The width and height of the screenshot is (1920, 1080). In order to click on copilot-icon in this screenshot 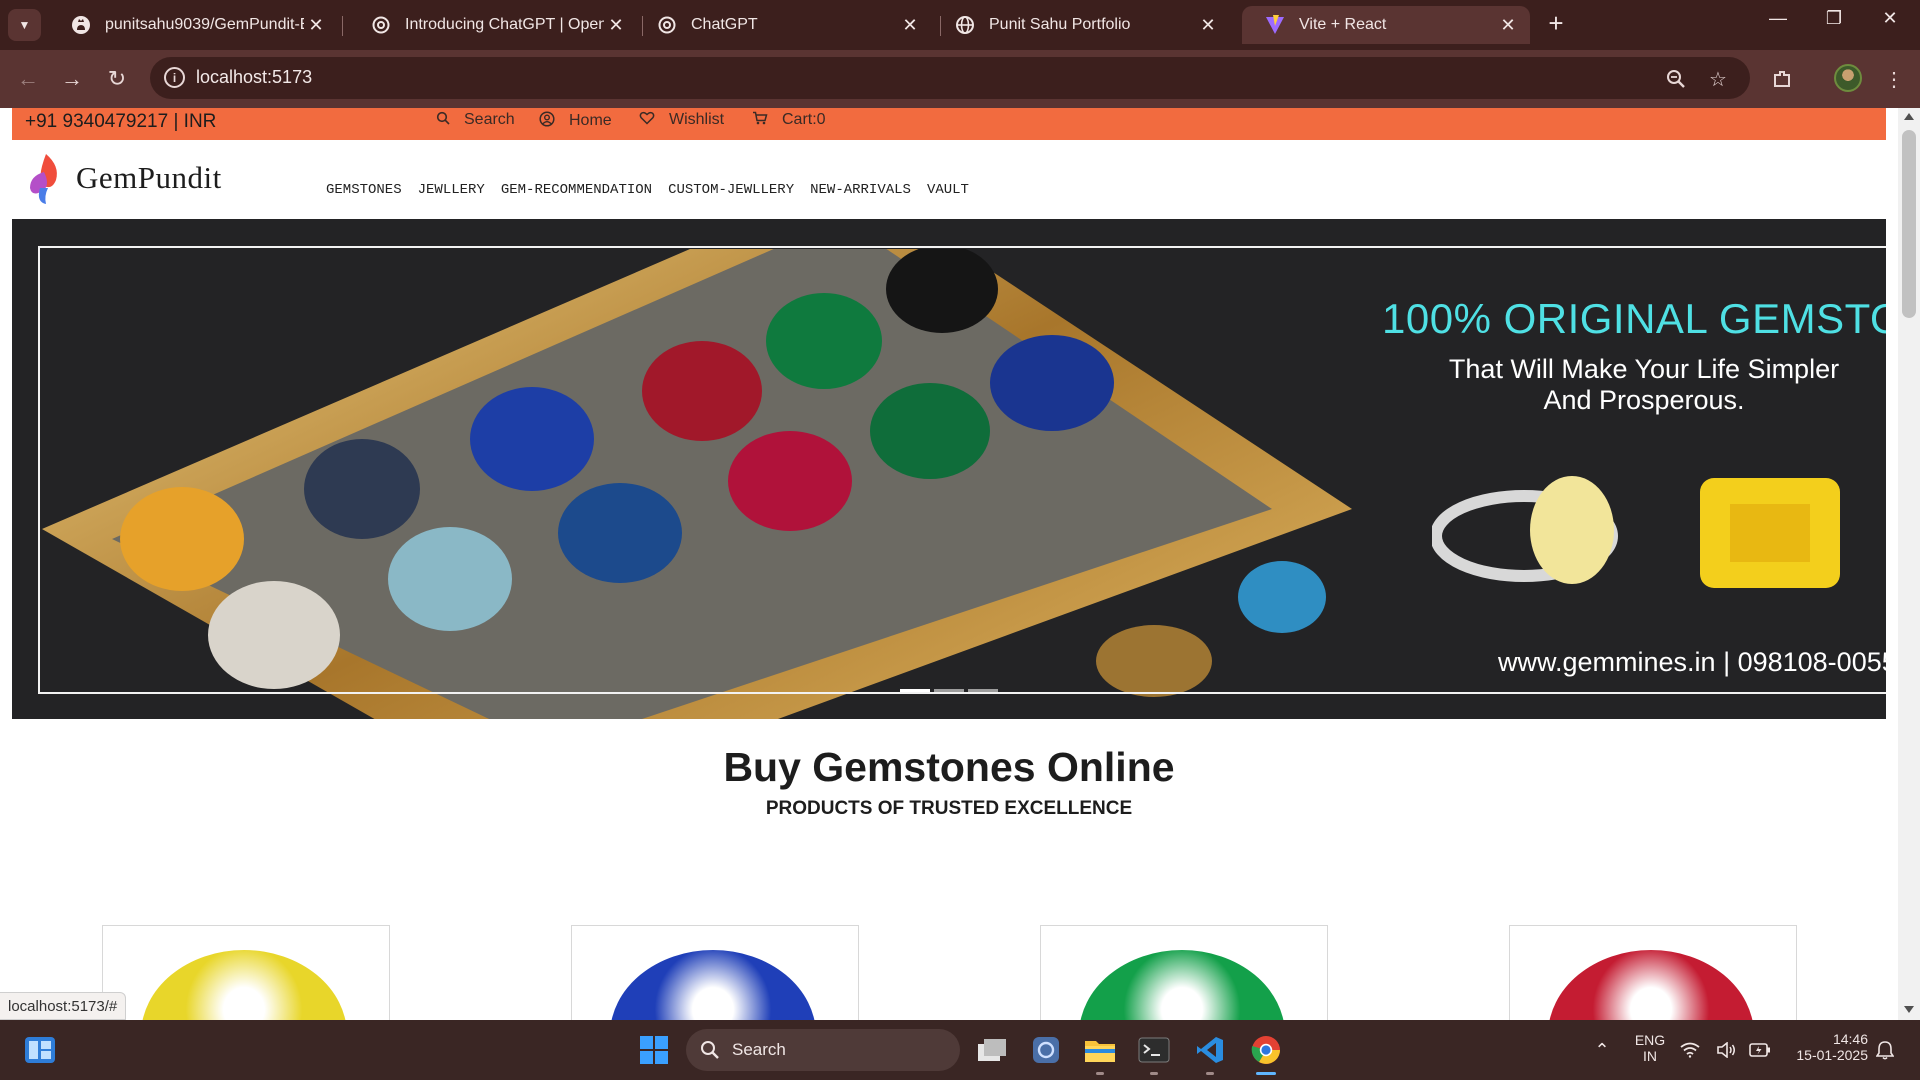, I will do `click(1046, 1050)`.